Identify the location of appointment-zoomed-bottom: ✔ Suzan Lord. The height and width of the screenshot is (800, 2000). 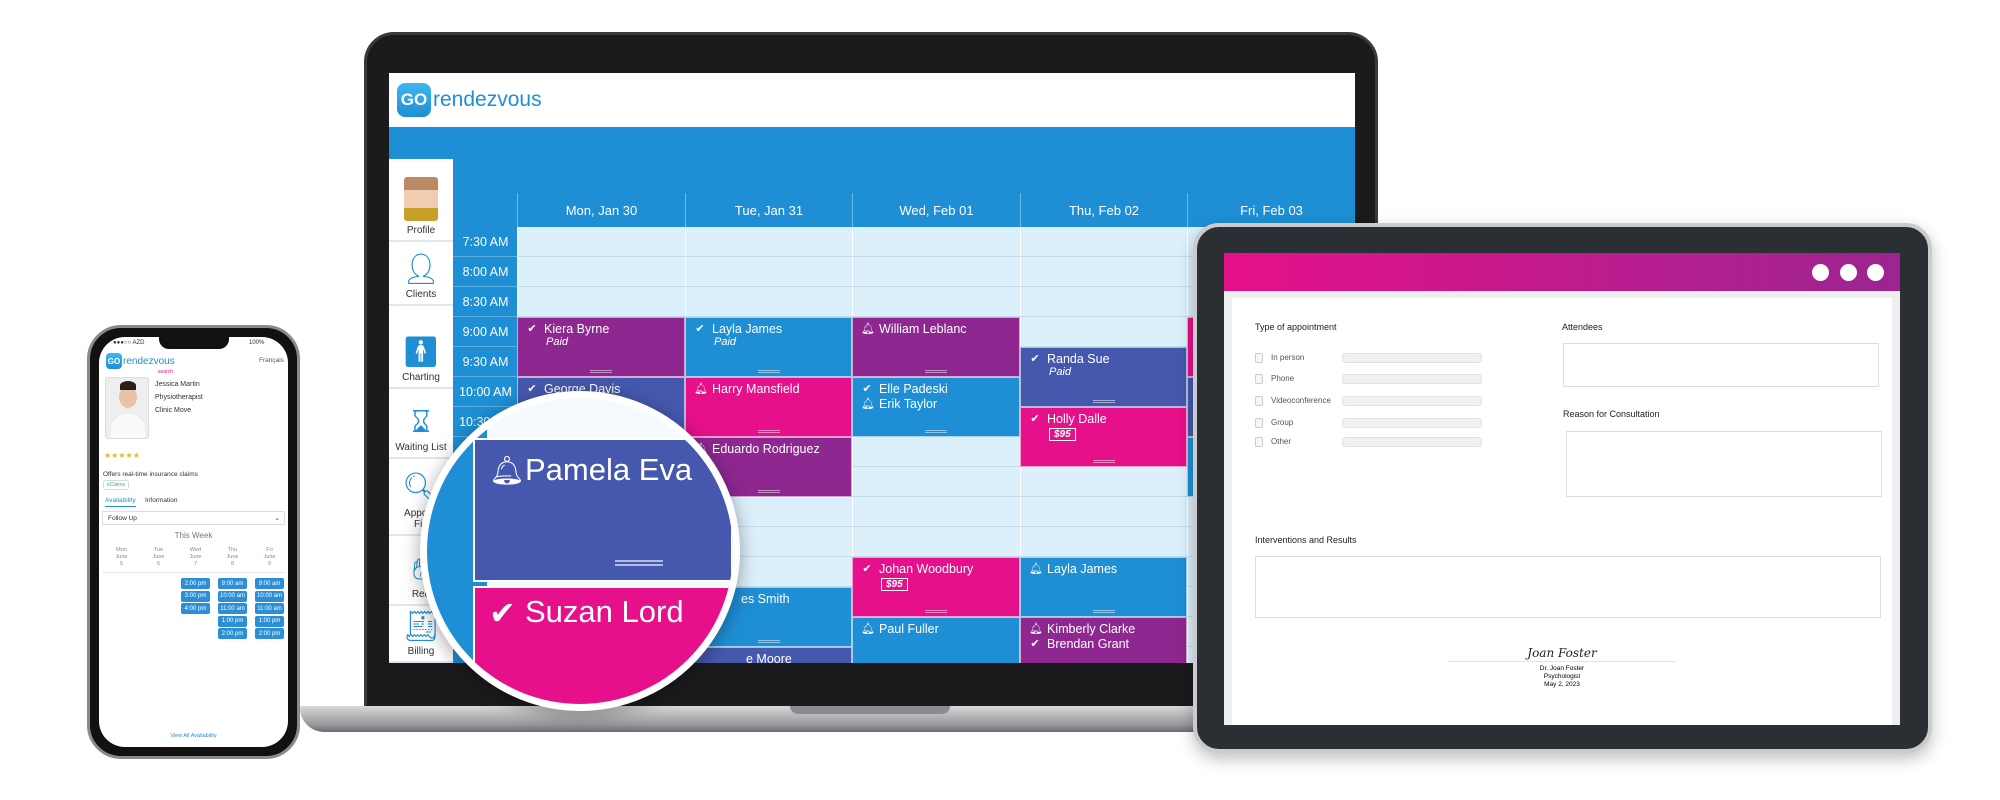
(603, 645).